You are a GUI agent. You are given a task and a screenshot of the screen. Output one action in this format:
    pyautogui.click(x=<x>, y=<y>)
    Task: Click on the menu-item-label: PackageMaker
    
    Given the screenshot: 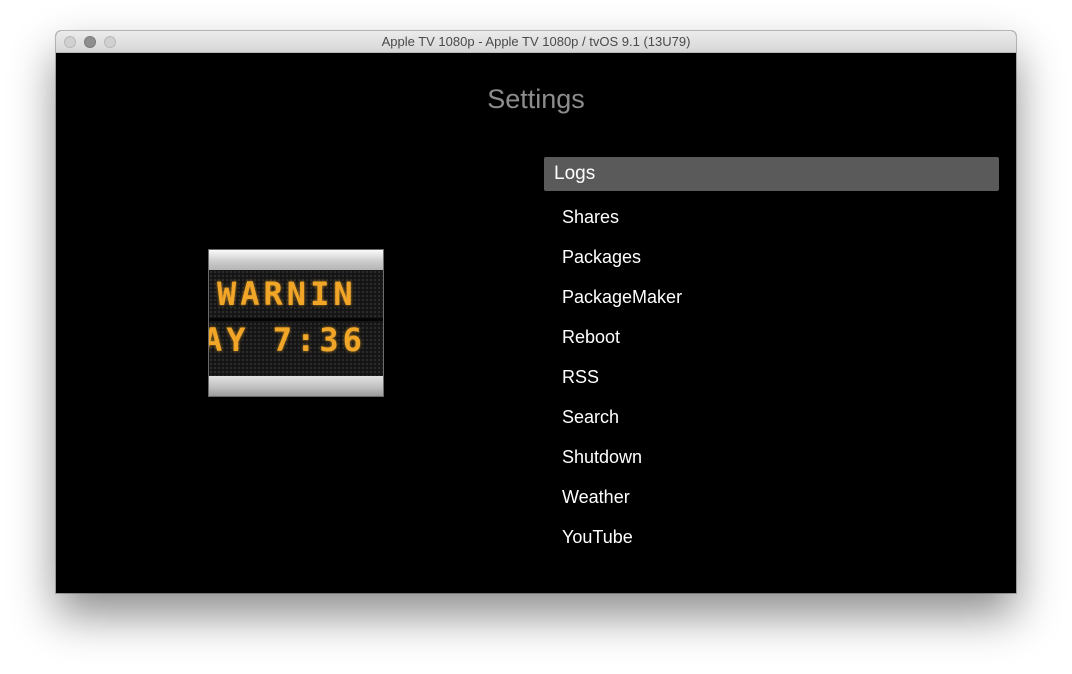 What is the action you would take?
    pyautogui.click(x=622, y=297)
    